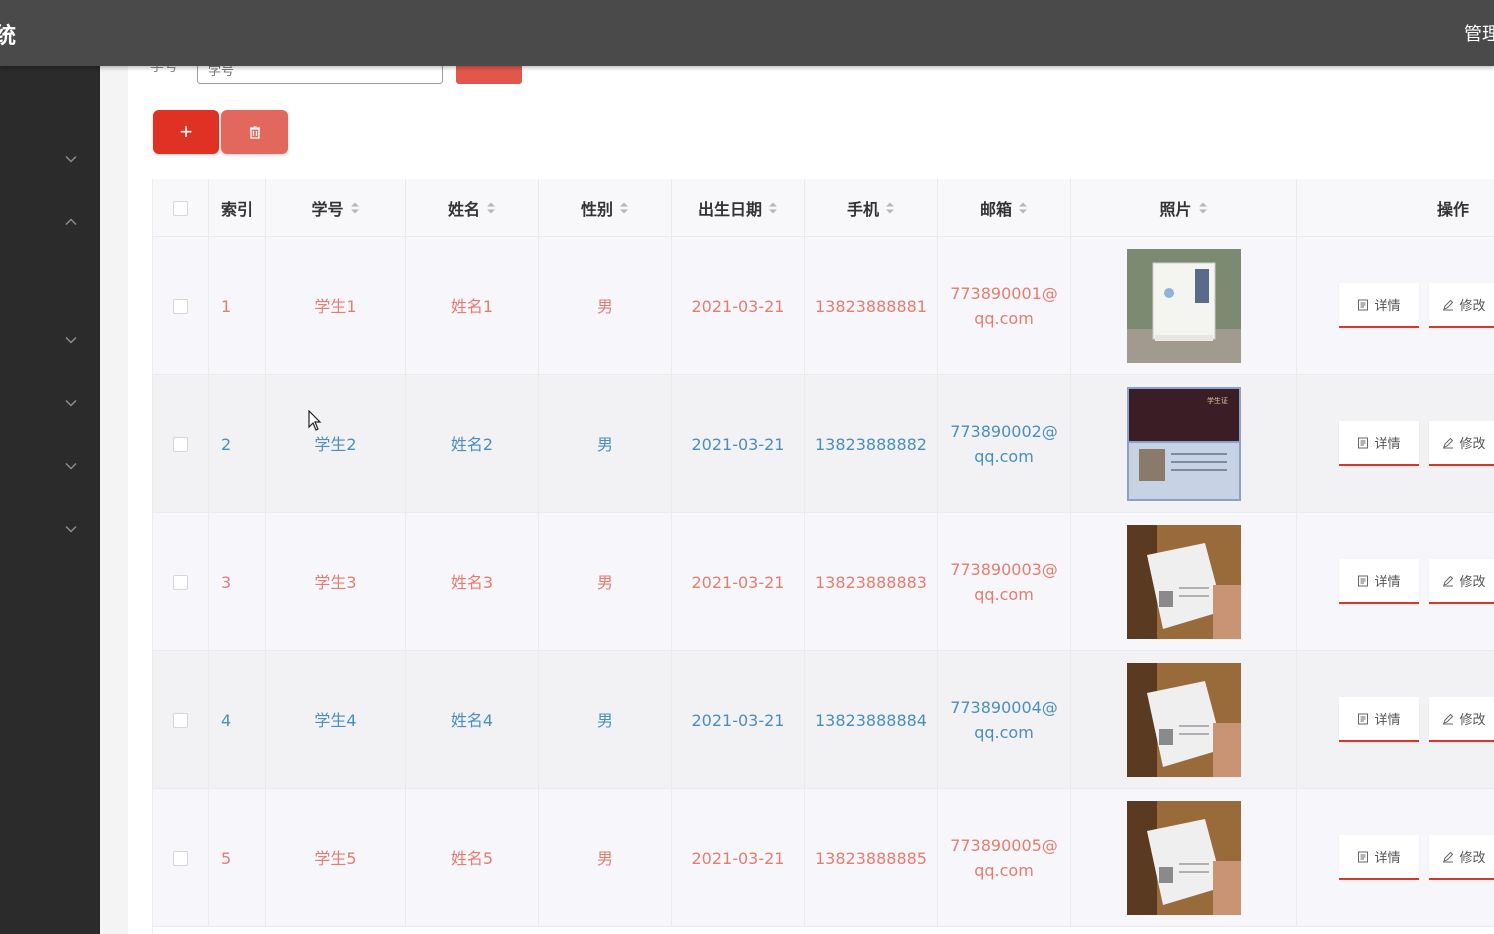  Describe the element at coordinates (1004, 306) in the screenshot. I see `email-cell: 773890001@ qq.com` at that location.